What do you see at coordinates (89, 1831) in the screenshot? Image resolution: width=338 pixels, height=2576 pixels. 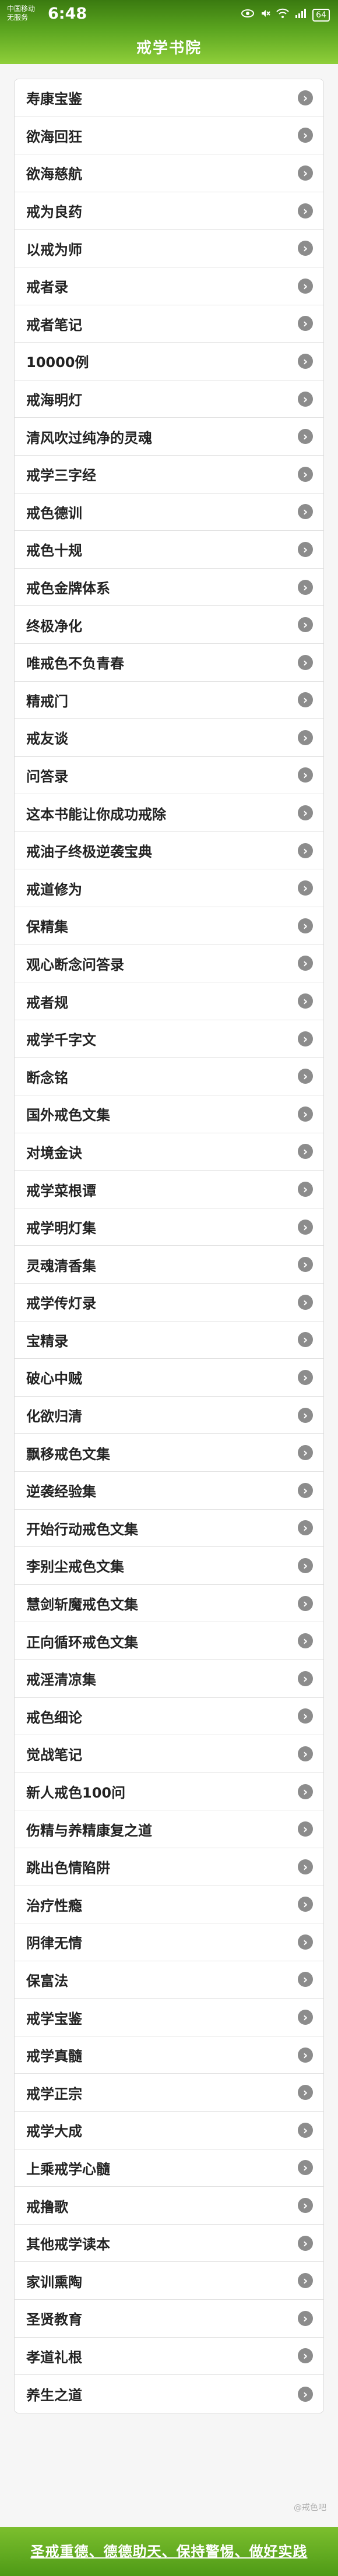 I see `list-item-label: 伤精与养精康复之道` at bounding box center [89, 1831].